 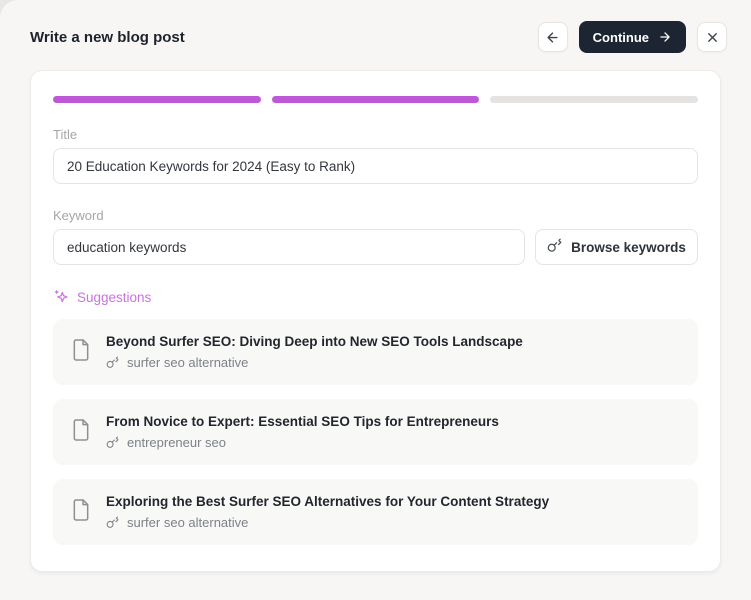 What do you see at coordinates (628, 247) in the screenshot?
I see `browse-keywords-label: Browse keywords` at bounding box center [628, 247].